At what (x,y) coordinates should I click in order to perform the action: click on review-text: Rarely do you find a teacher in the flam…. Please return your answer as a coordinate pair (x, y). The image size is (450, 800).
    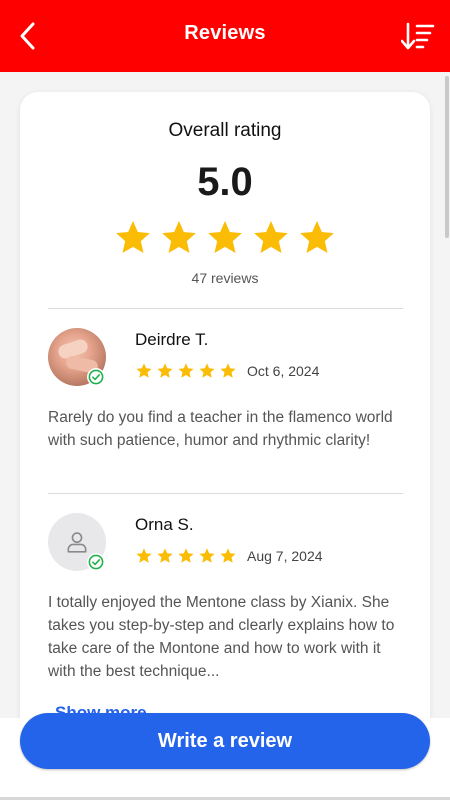
    Looking at the image, I should click on (220, 429).